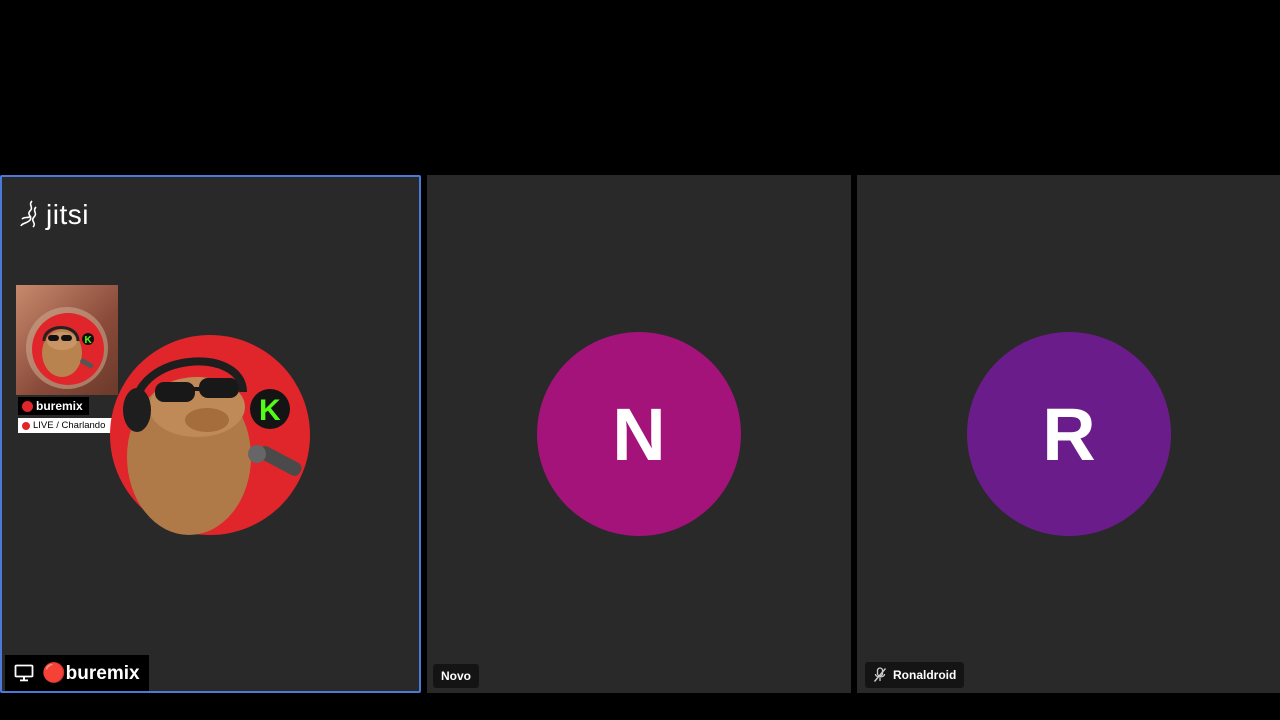 This screenshot has height=720, width=1280. What do you see at coordinates (24, 673) in the screenshot?
I see `screen-share-icon` at bounding box center [24, 673].